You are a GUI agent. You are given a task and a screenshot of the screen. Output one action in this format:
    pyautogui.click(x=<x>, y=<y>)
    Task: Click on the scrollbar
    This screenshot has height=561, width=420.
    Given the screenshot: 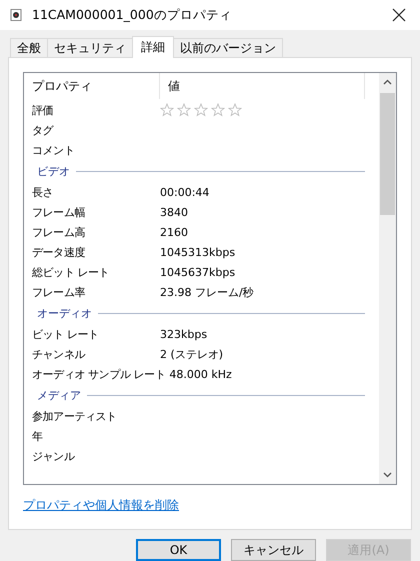 What is the action you would take?
    pyautogui.click(x=387, y=278)
    